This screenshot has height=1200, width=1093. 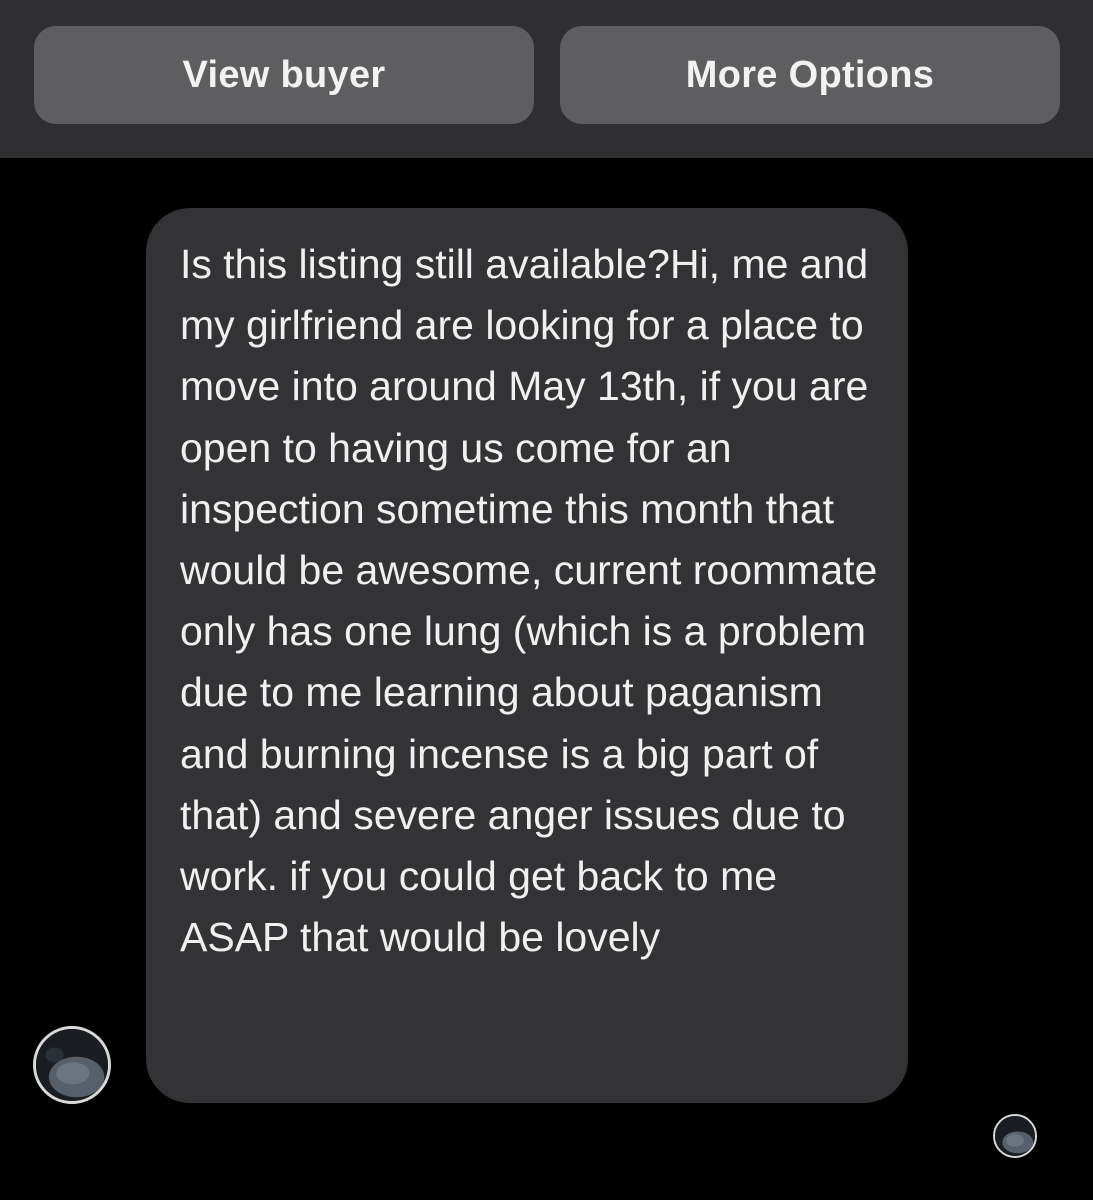 I want to click on read-receipt-avatar-icon, so click(x=1015, y=1136).